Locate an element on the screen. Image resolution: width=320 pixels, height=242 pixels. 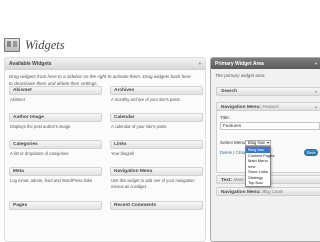
primary-widget-area-description: The primary widget area is located at coordinates (240, 75).